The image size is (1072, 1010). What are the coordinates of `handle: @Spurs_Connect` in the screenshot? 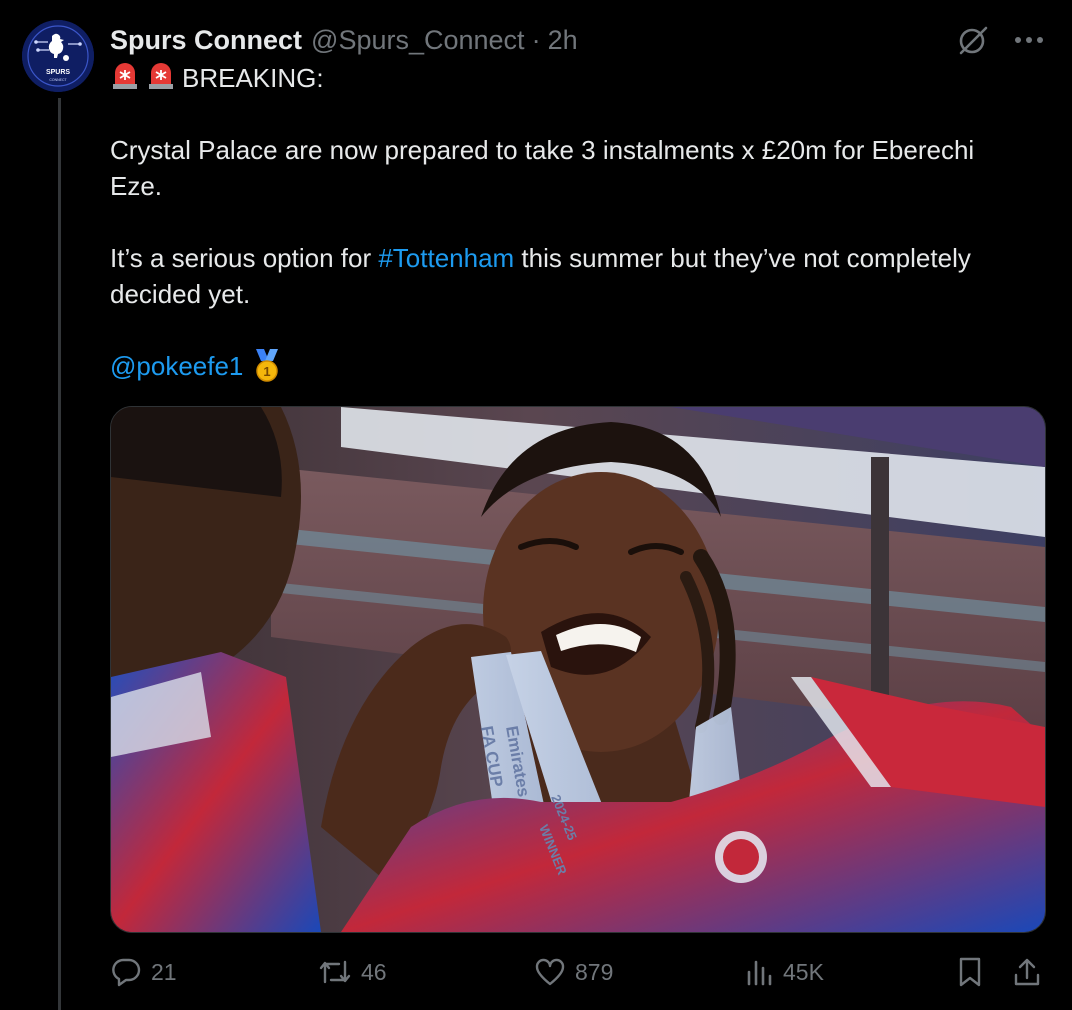 It's located at (418, 40).